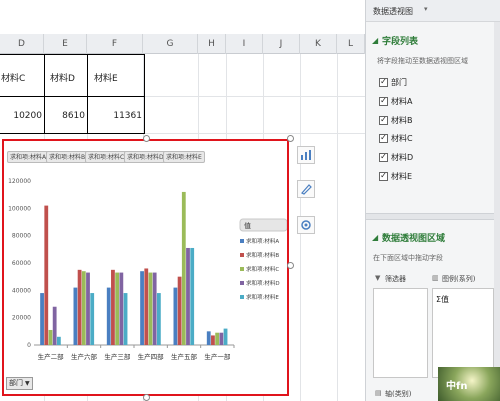  I want to click on chart-filter-button, so click(306, 225).